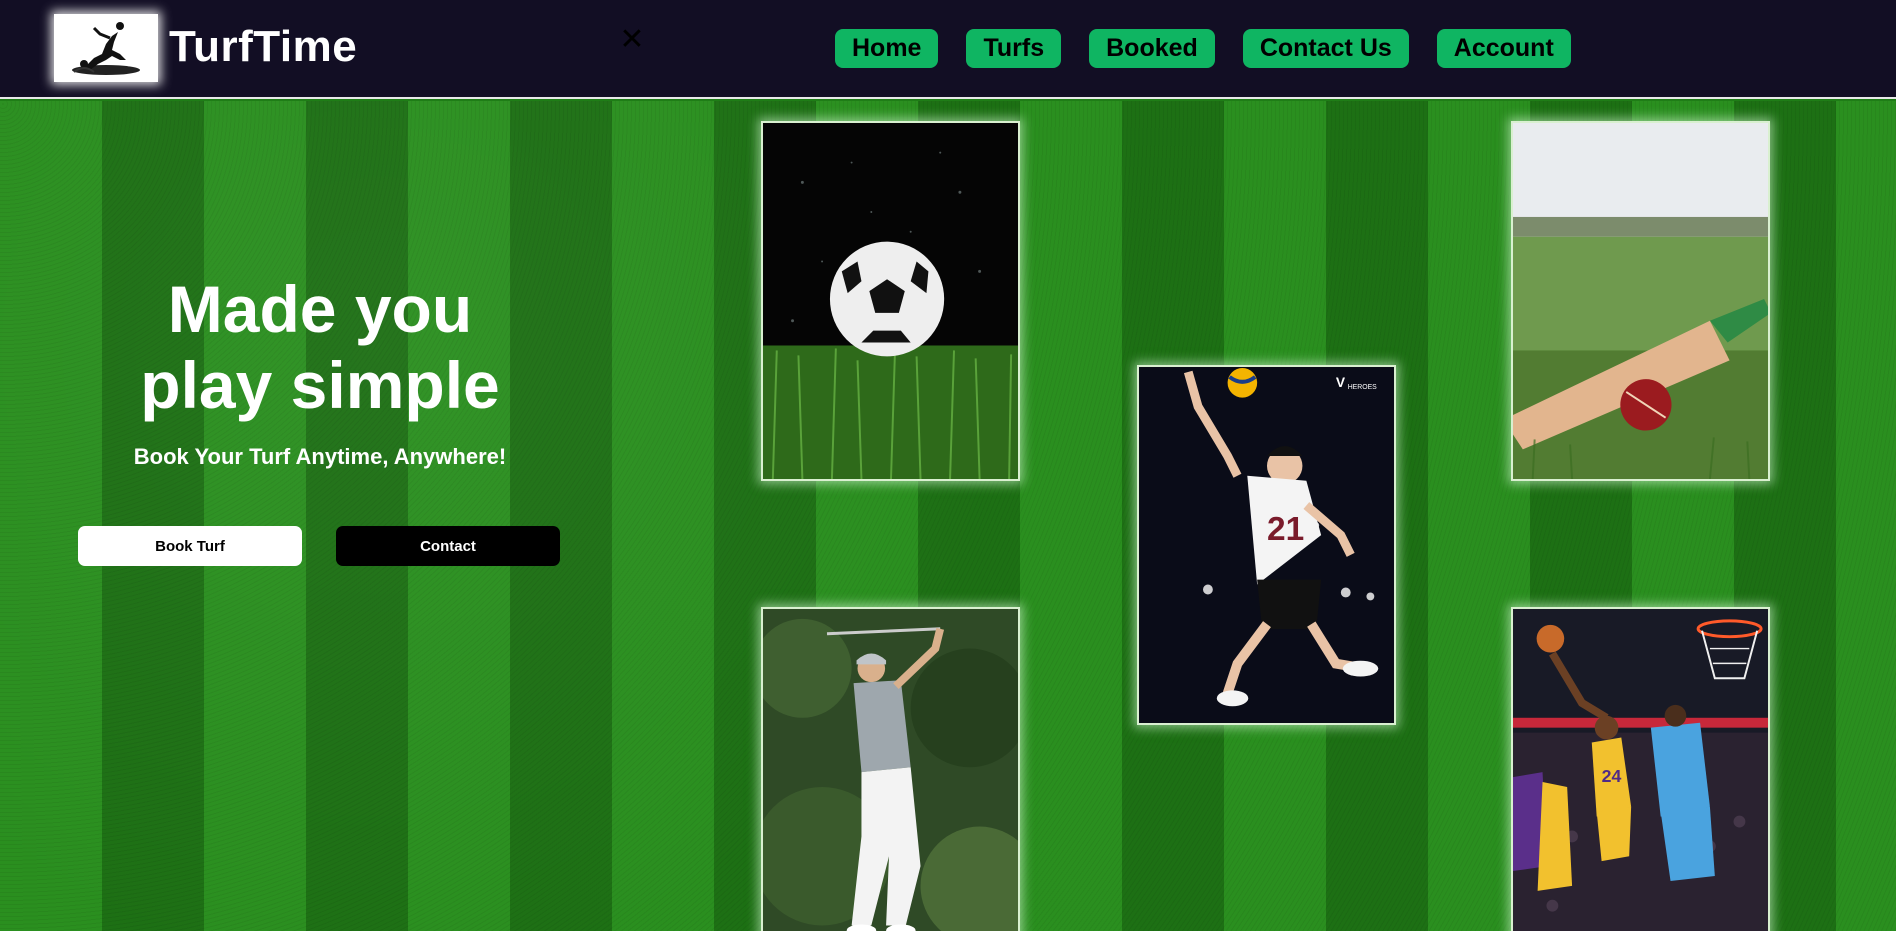 This screenshot has height=931, width=1896. I want to click on heroes-badge: V, so click(1341, 382).